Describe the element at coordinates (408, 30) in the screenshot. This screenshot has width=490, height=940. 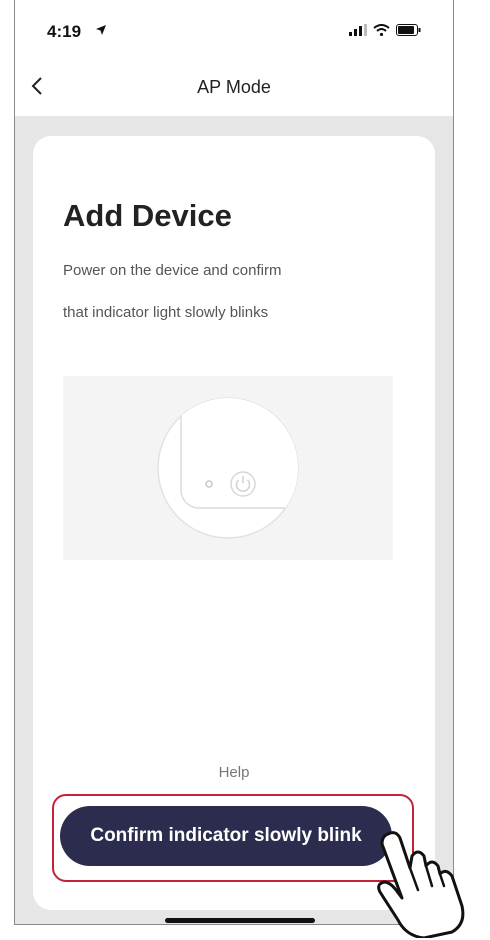
I see `battery-icon` at that location.